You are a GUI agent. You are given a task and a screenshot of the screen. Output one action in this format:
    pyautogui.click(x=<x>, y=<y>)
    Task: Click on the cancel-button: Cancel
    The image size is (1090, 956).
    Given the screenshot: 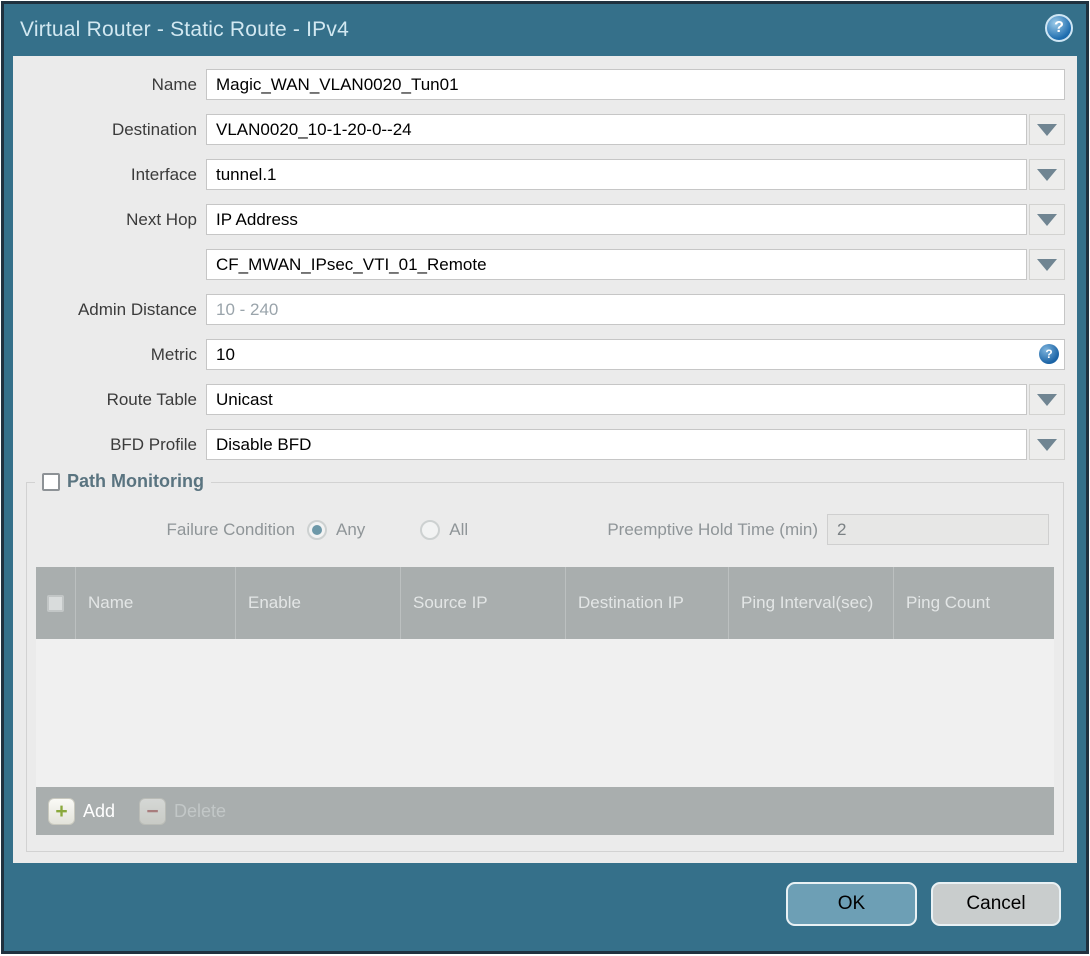 What is the action you would take?
    pyautogui.click(x=996, y=904)
    